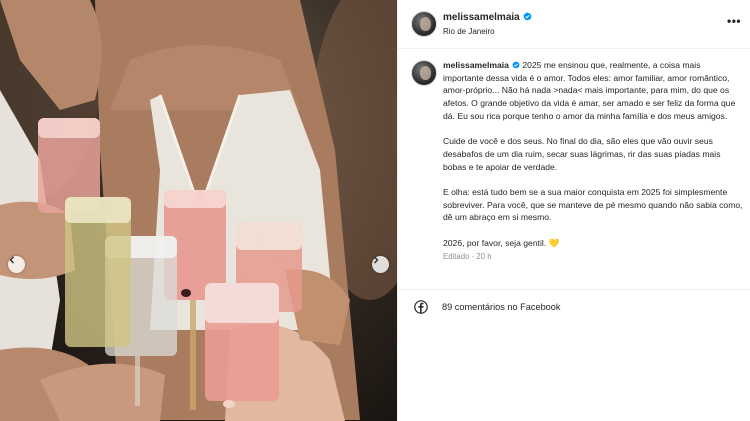 This screenshot has width=750, height=421. I want to click on post-meta: Editado · 20 h, so click(593, 257).